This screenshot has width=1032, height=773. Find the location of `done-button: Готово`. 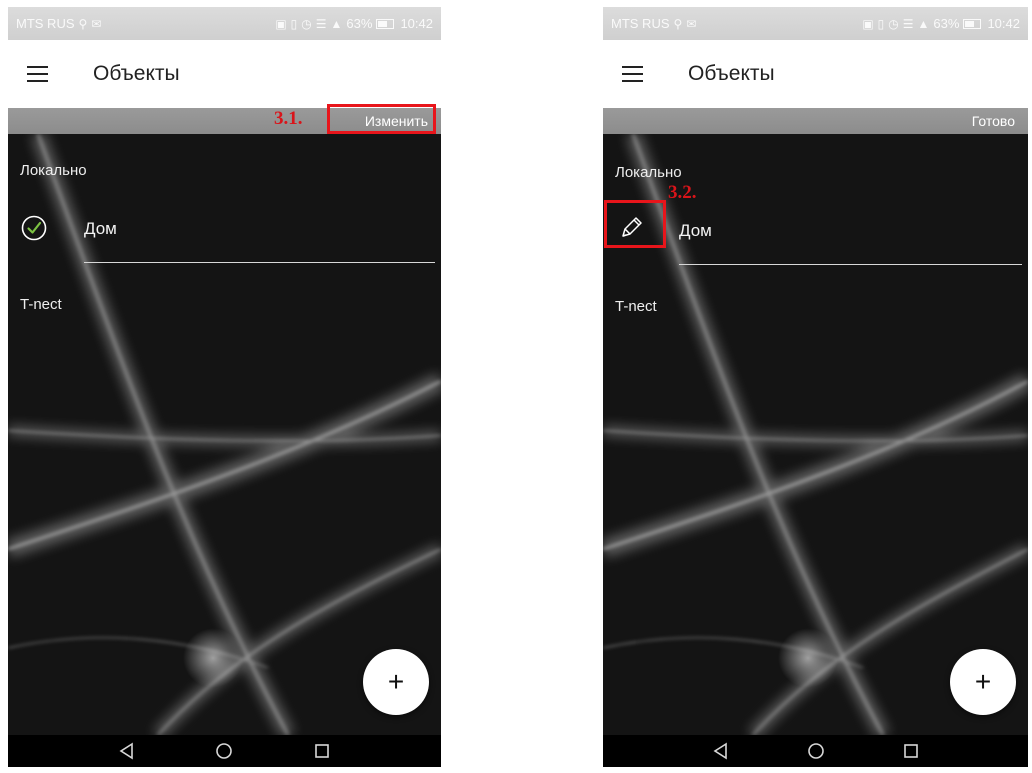

done-button: Готово is located at coordinates (993, 121).